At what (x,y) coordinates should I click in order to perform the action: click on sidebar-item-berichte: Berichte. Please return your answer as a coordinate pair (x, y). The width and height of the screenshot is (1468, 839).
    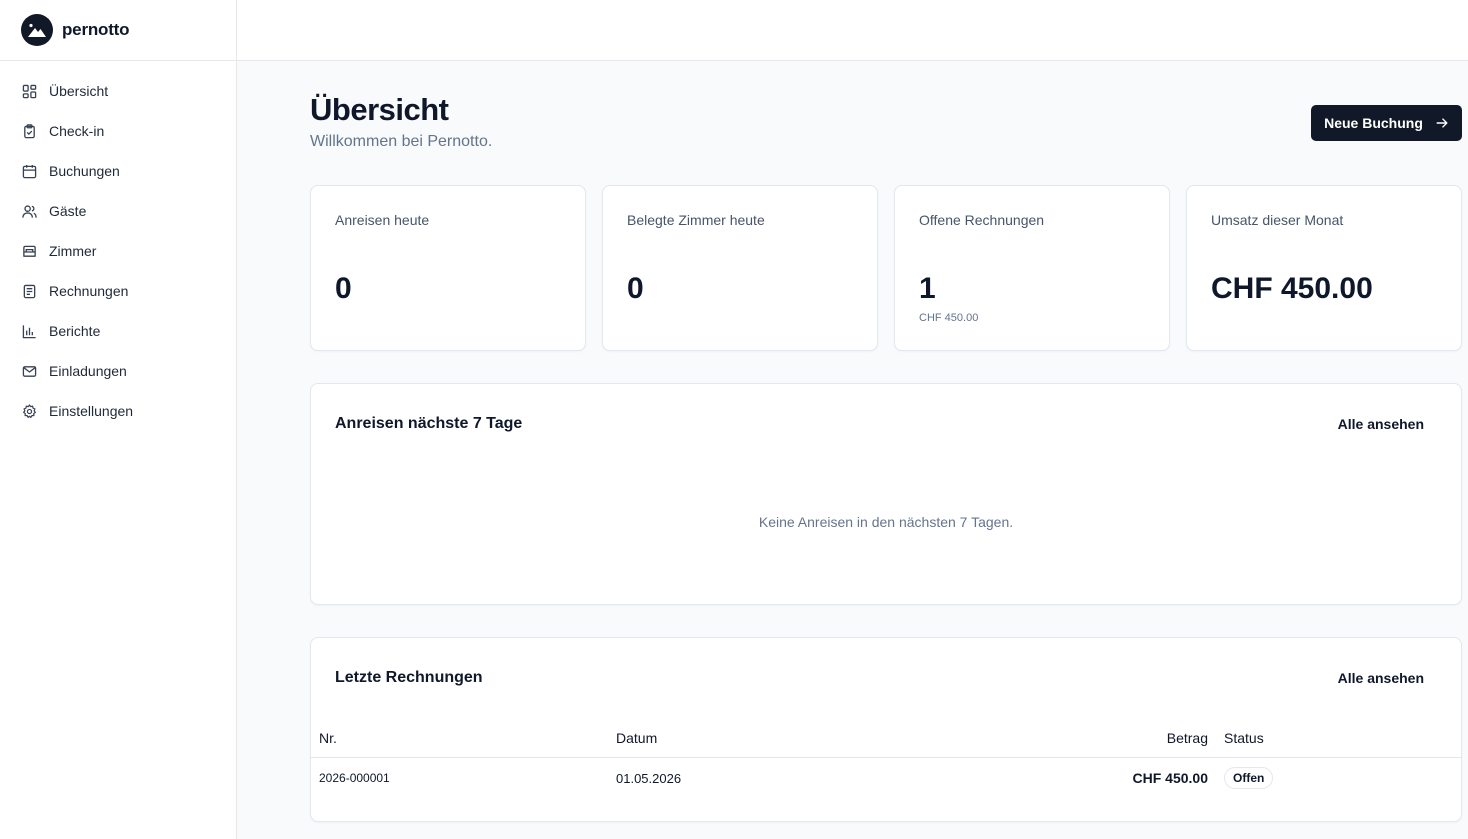
    Looking at the image, I should click on (118, 331).